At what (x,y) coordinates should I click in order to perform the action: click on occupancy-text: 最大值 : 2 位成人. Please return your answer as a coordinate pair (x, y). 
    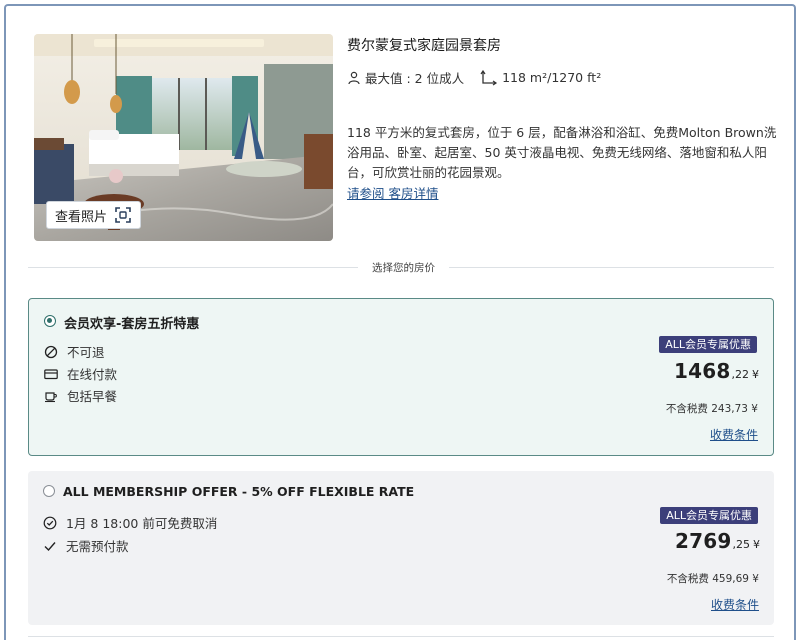
    Looking at the image, I should click on (415, 78).